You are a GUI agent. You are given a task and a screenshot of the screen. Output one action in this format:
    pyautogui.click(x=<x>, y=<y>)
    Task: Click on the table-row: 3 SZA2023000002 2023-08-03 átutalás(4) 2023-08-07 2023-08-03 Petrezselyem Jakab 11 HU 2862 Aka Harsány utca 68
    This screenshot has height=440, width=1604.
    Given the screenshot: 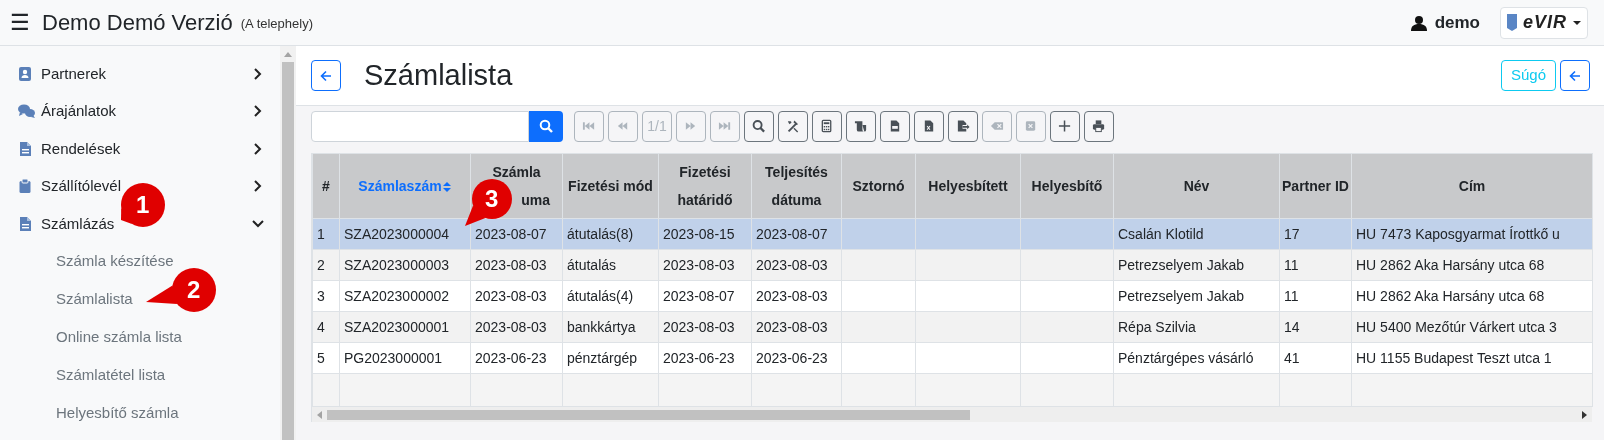 What is the action you would take?
    pyautogui.click(x=952, y=296)
    